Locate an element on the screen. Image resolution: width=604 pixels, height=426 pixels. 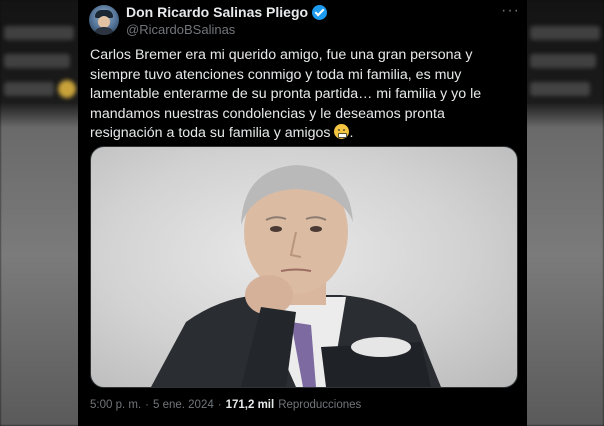
author-handle: @RicardoBSalinas is located at coordinates (180, 29).